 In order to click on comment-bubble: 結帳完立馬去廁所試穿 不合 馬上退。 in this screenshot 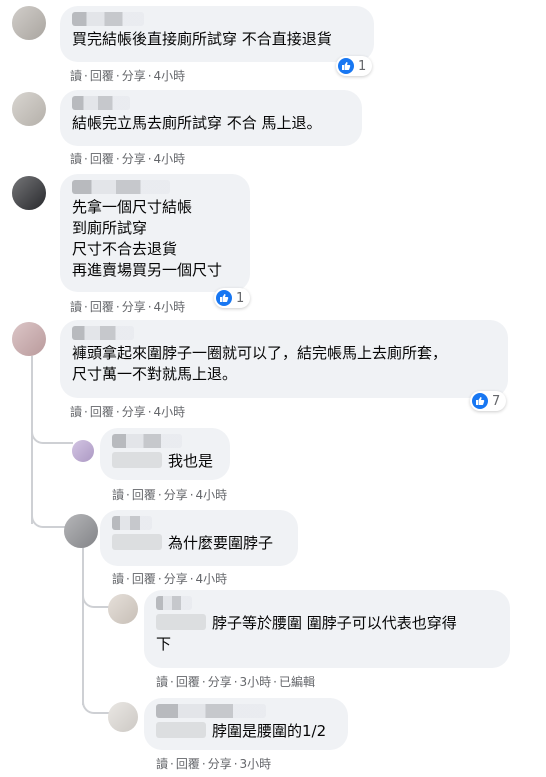, I will do `click(211, 118)`.